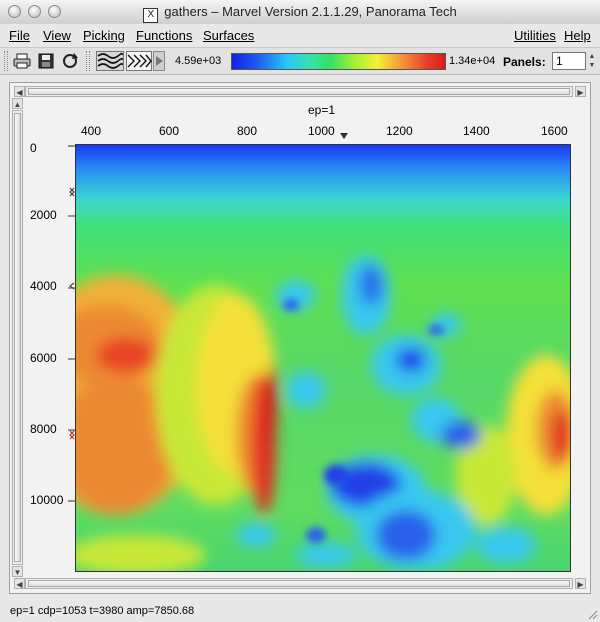 The width and height of the screenshot is (600, 622). Describe the element at coordinates (228, 35) in the screenshot. I see `menu-surfaces: Surfaces` at that location.